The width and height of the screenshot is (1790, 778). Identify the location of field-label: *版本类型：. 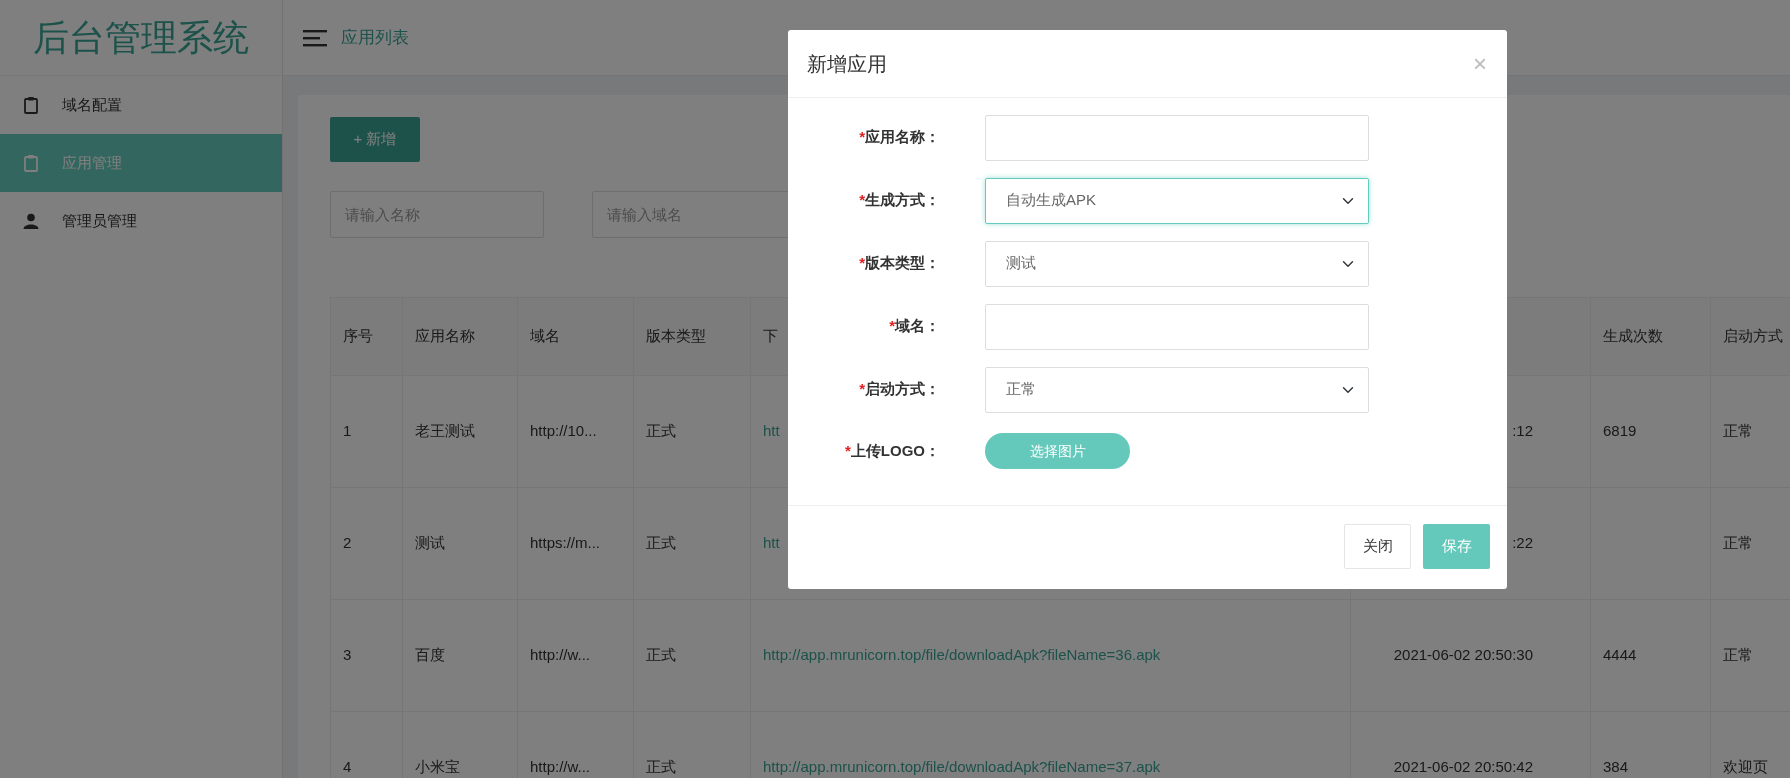
(899, 263).